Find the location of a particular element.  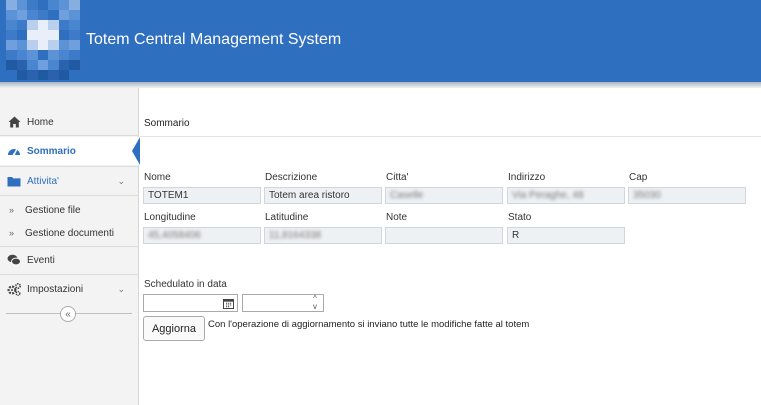

note-field is located at coordinates (444, 235).